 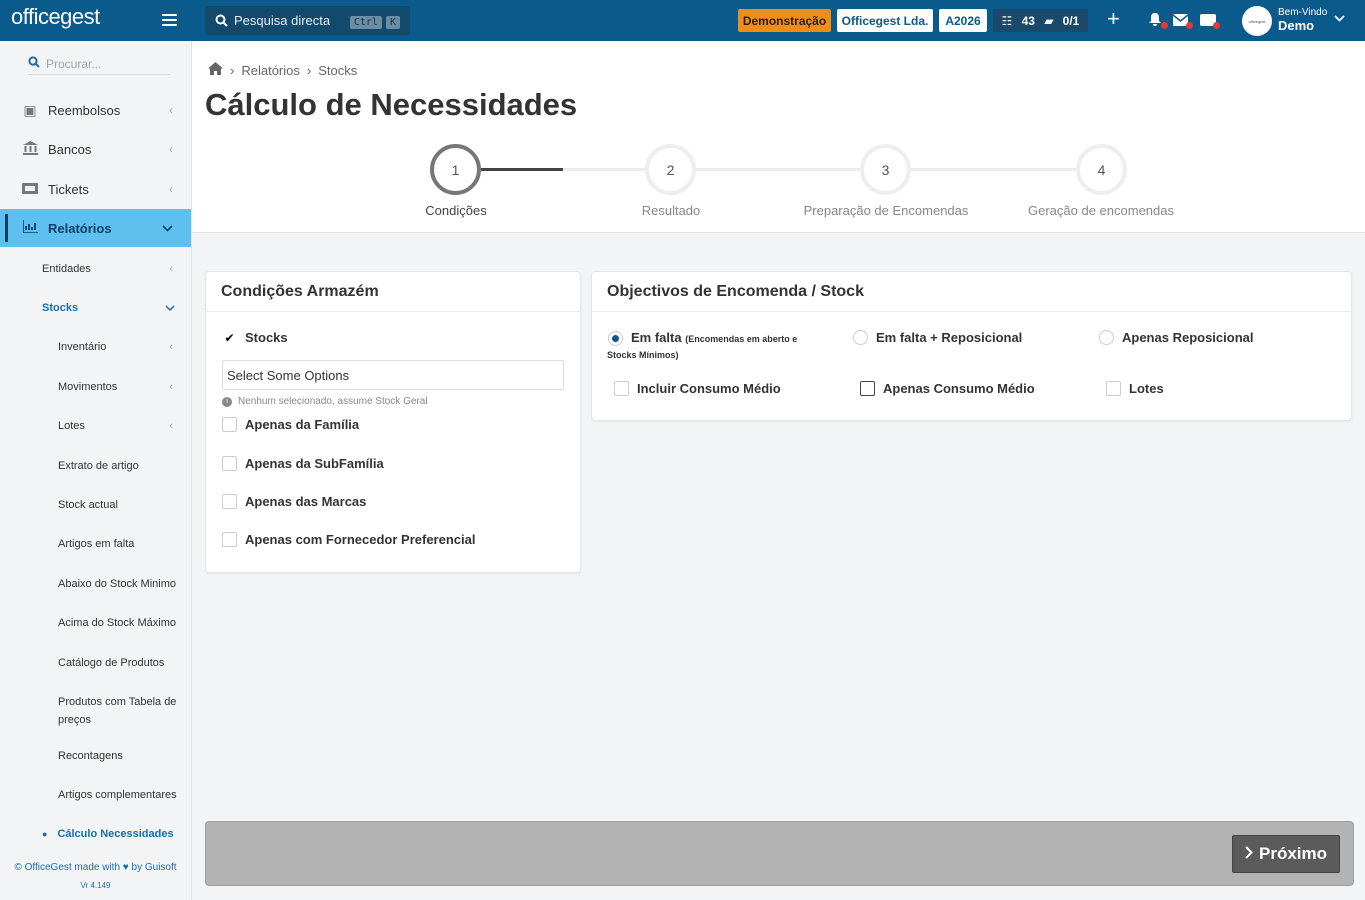 What do you see at coordinates (365, 22) in the screenshot?
I see `shortcut-key-ctrl: Ctrl` at bounding box center [365, 22].